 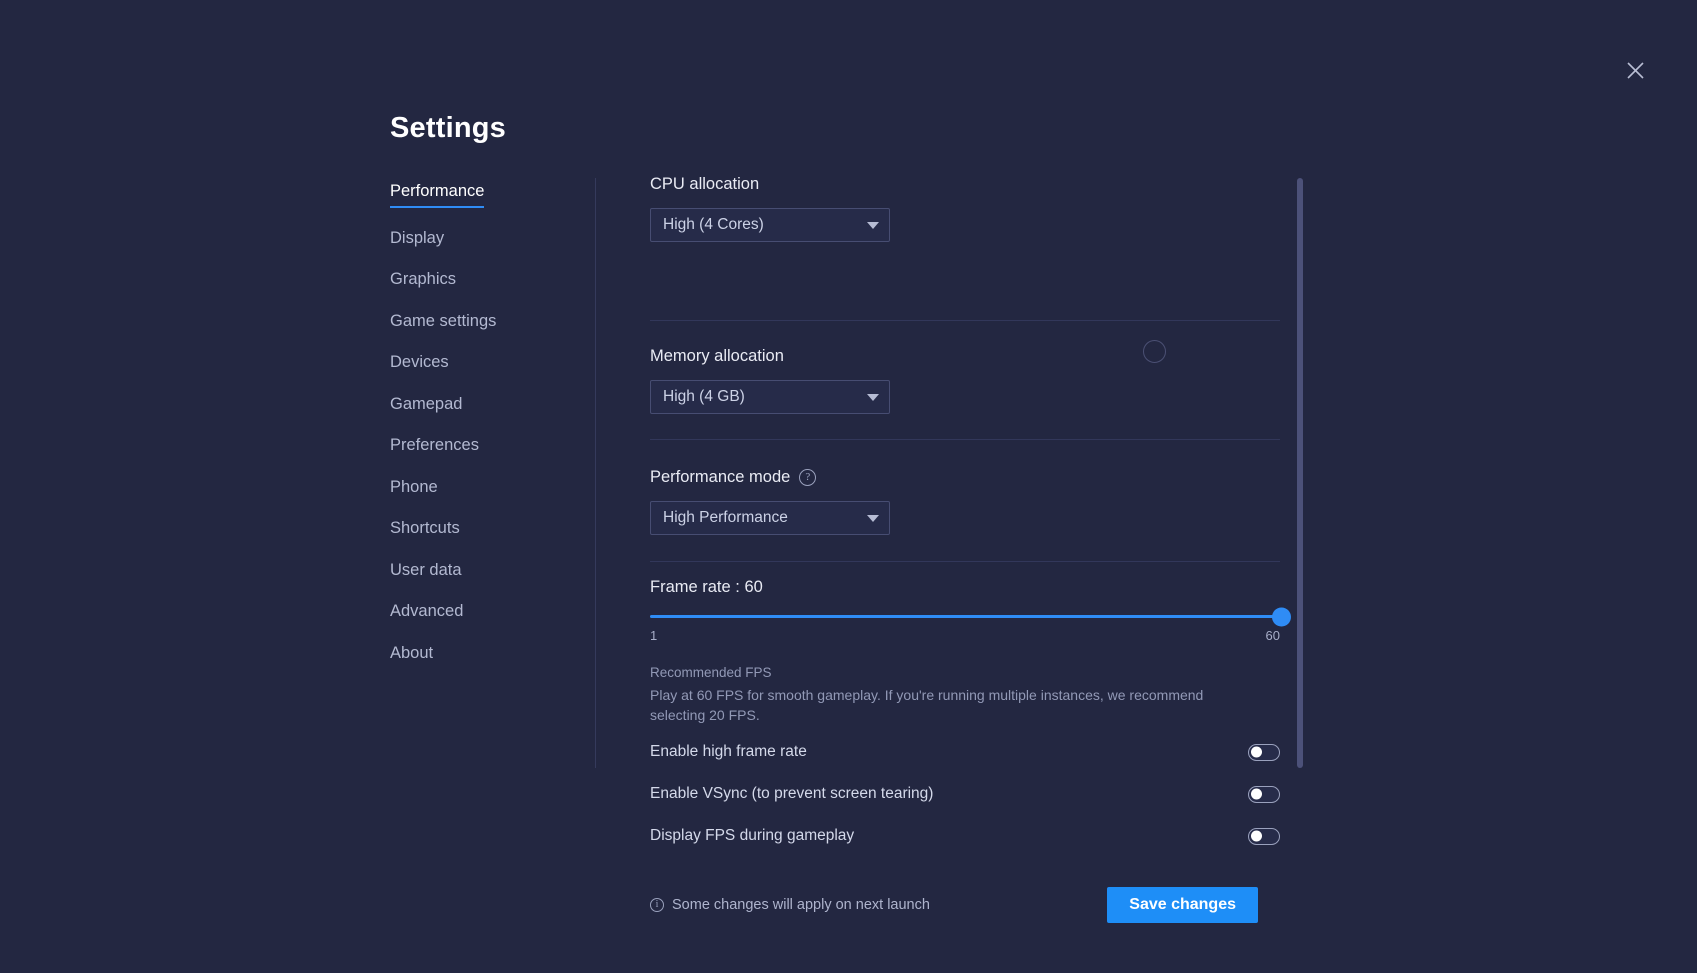 What do you see at coordinates (419, 363) in the screenshot?
I see `sidebar-item-devices: Devices` at bounding box center [419, 363].